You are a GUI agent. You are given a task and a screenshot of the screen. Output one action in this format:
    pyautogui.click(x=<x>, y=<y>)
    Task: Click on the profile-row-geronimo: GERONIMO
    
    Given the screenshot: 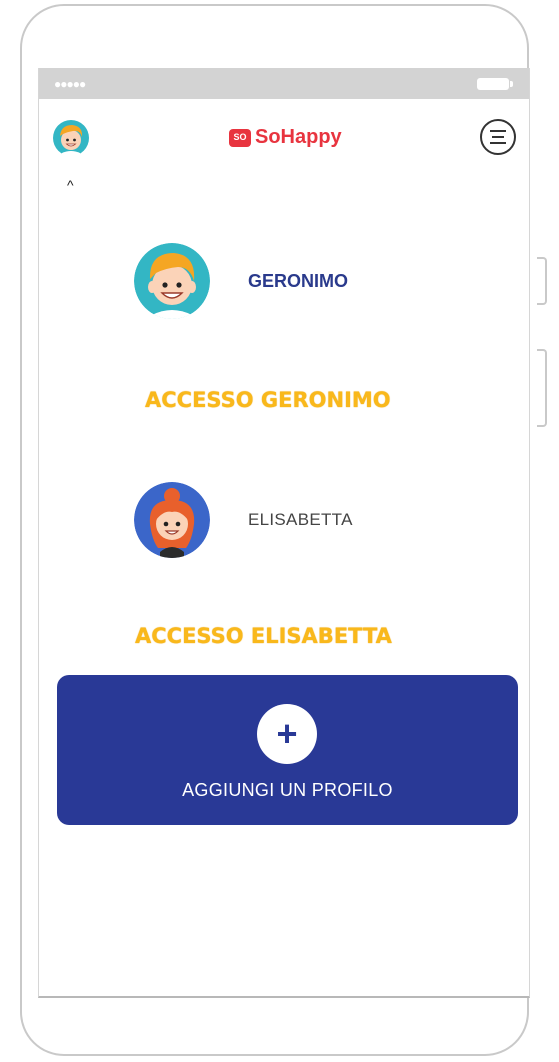 What is the action you would take?
    pyautogui.click(x=241, y=281)
    